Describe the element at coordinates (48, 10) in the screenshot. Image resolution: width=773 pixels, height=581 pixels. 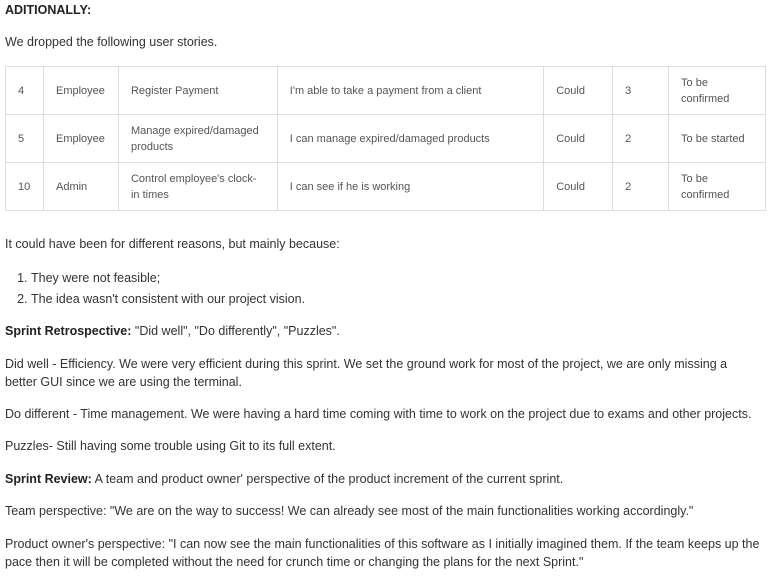
I see `section-heading: ADITIONALLY:` at that location.